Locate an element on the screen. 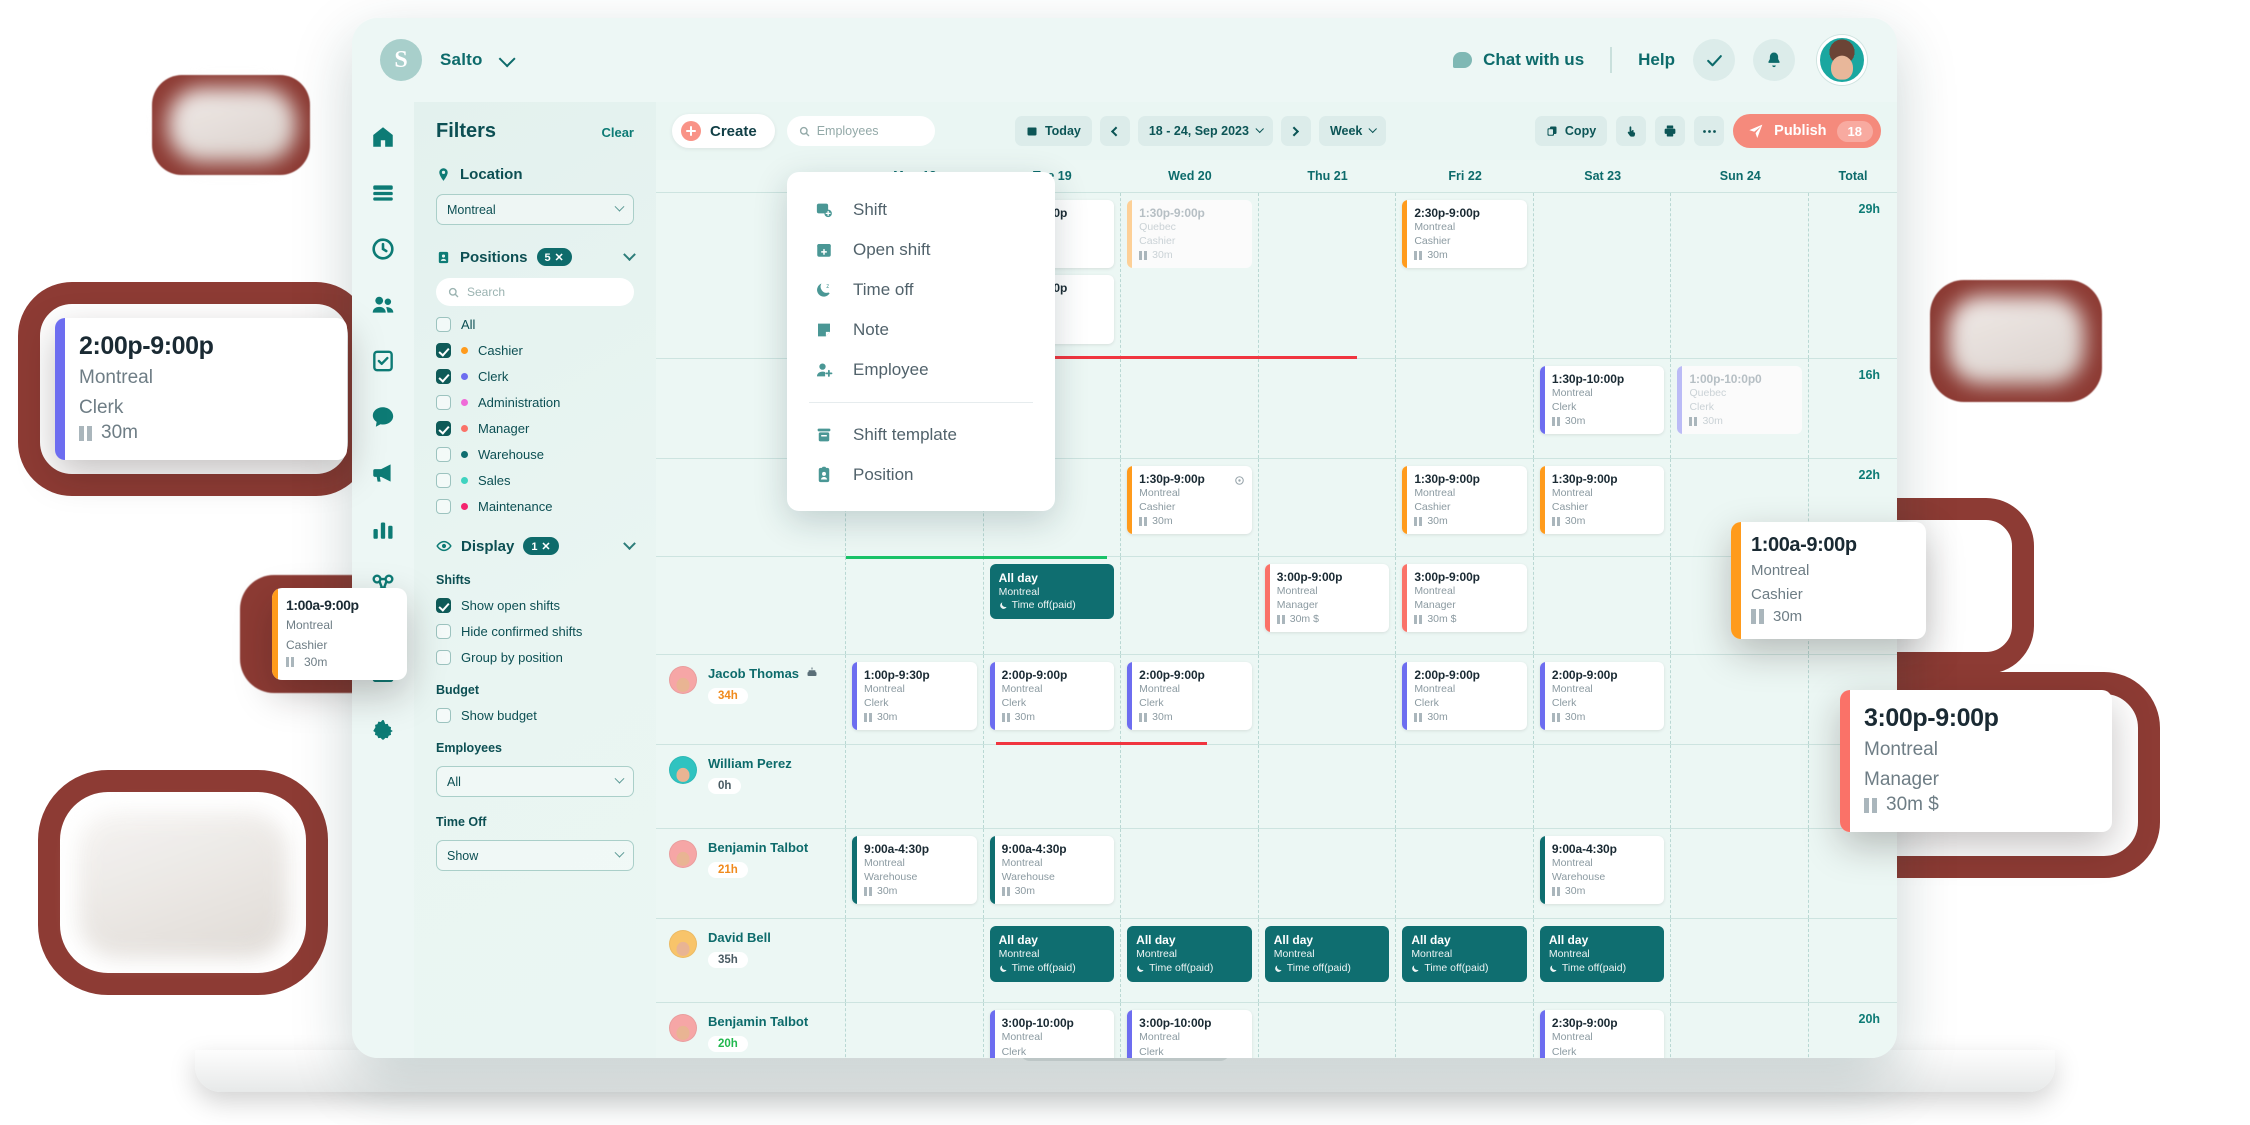 The width and height of the screenshot is (2250, 1125). schedule-cell-r3-d1: All day Montreal Time off(paid) is located at coordinates (1053, 605).